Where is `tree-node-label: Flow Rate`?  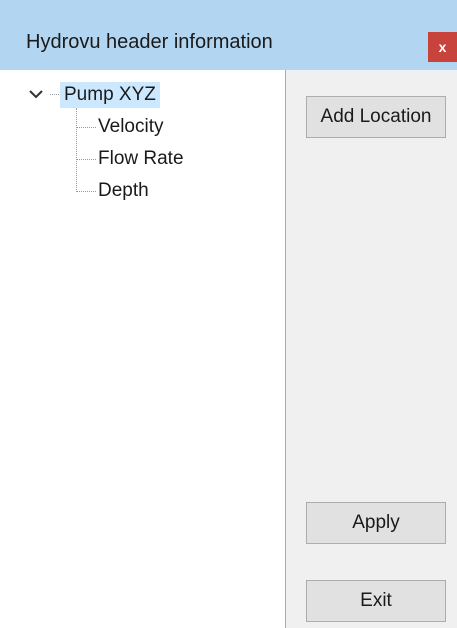
tree-node-label: Flow Rate is located at coordinates (141, 159).